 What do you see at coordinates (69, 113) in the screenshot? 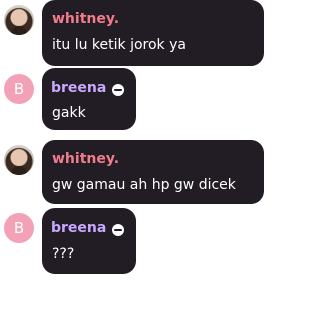
I see `message-text: gakk` at bounding box center [69, 113].